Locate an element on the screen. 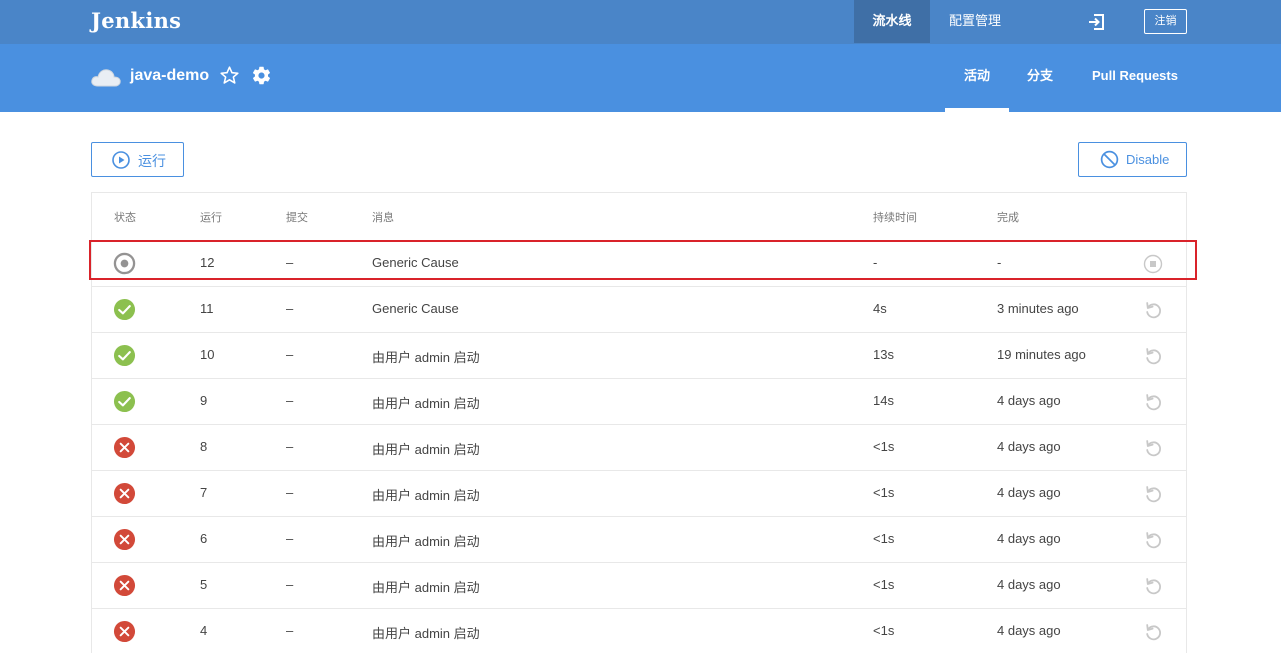 This screenshot has width=1281, height=655. run-completed: 3 minutes ago is located at coordinates (1038, 308).